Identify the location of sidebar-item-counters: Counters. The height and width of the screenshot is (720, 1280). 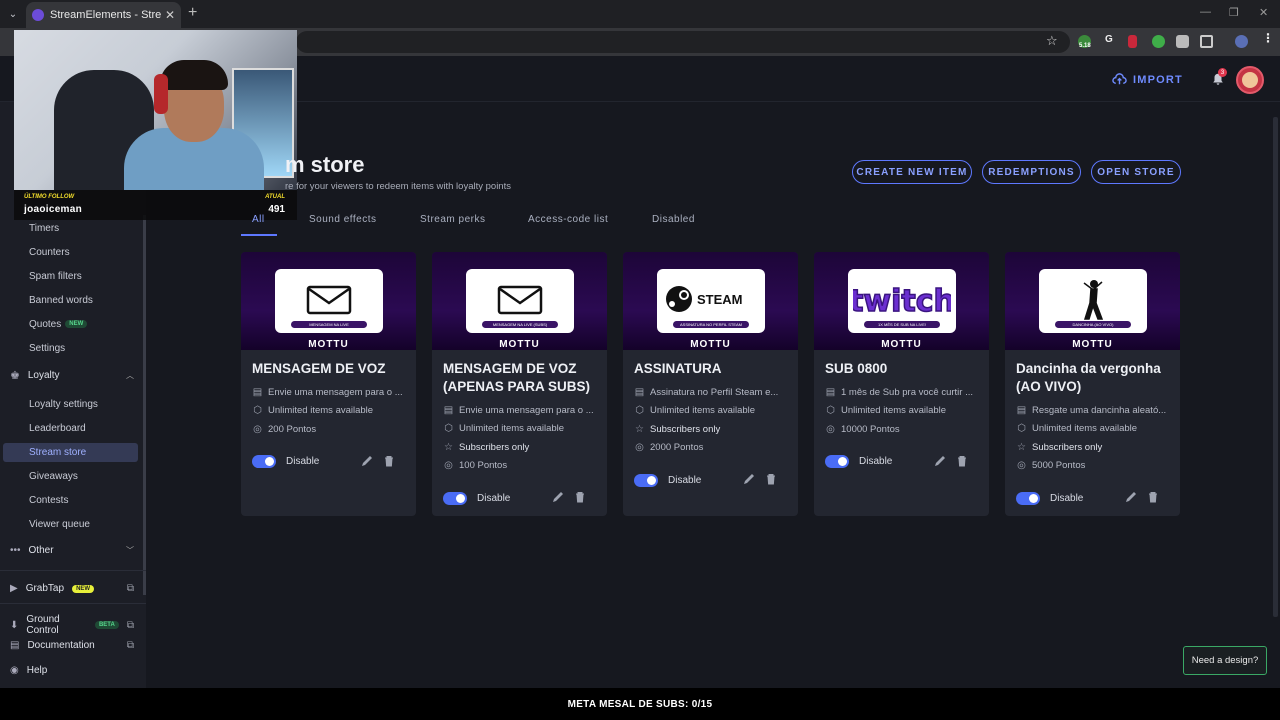
(49, 252).